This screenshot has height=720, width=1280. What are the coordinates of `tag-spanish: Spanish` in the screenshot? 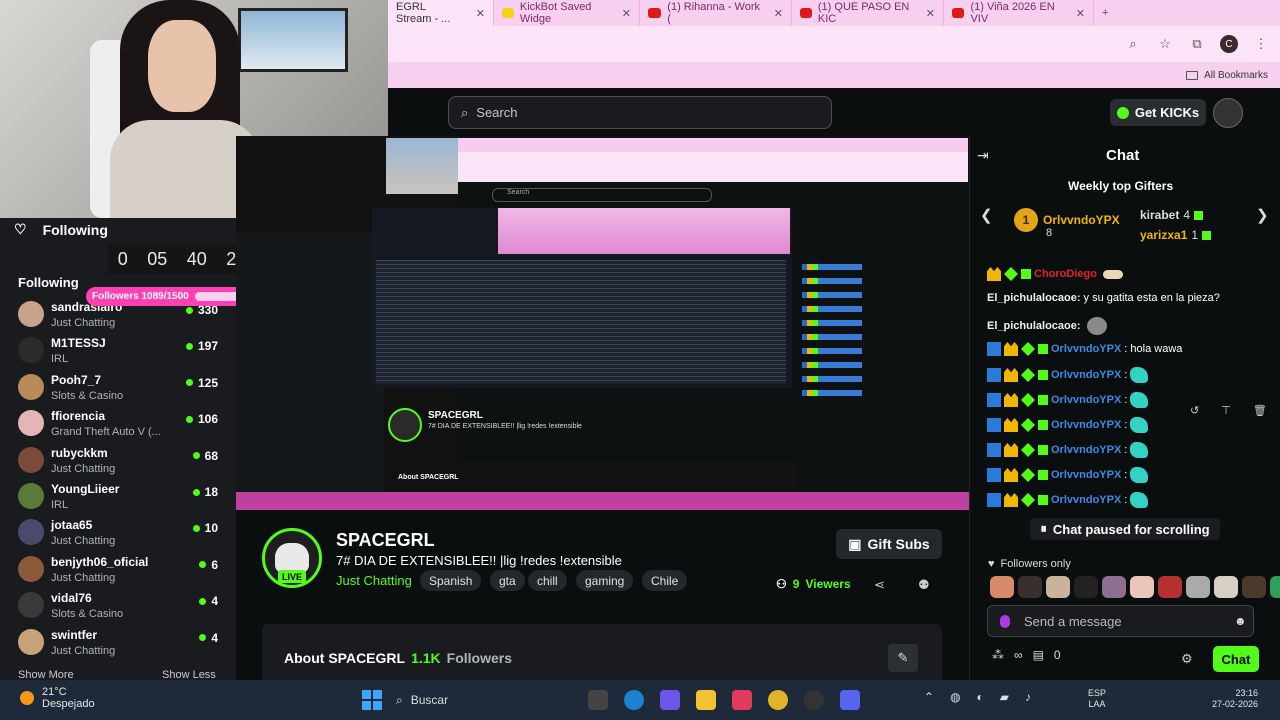 It's located at (451, 580).